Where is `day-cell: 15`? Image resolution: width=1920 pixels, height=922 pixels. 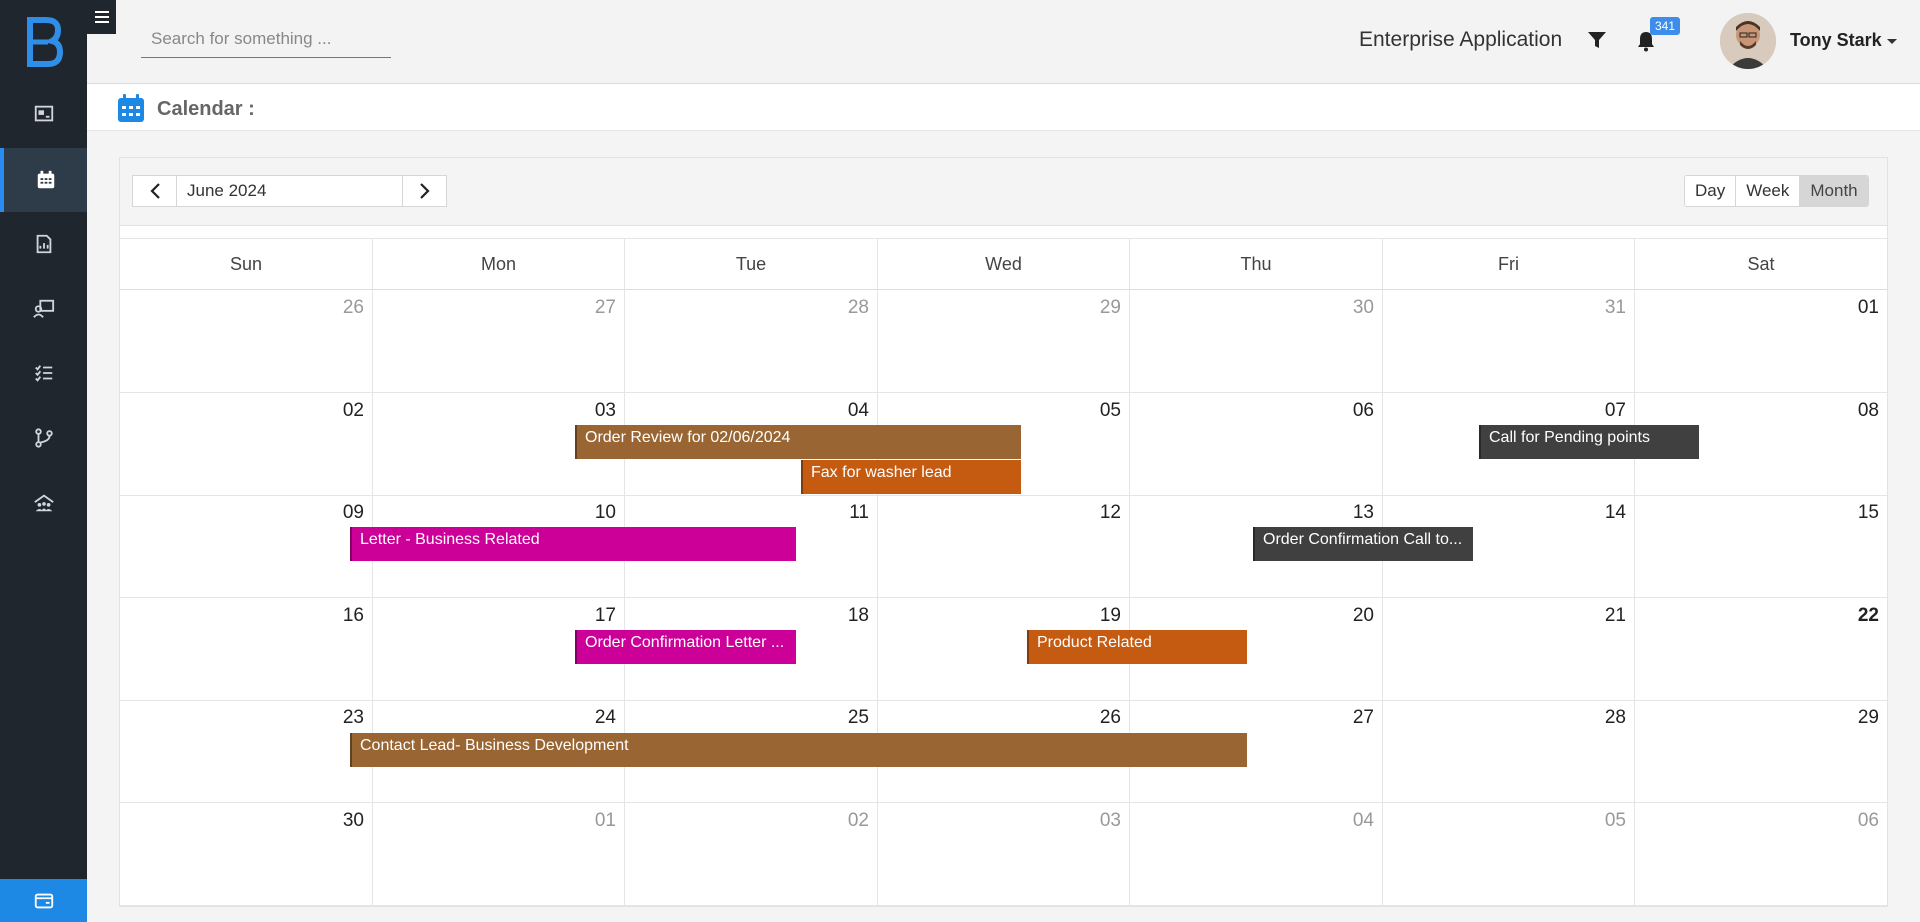 day-cell: 15 is located at coordinates (1761, 546).